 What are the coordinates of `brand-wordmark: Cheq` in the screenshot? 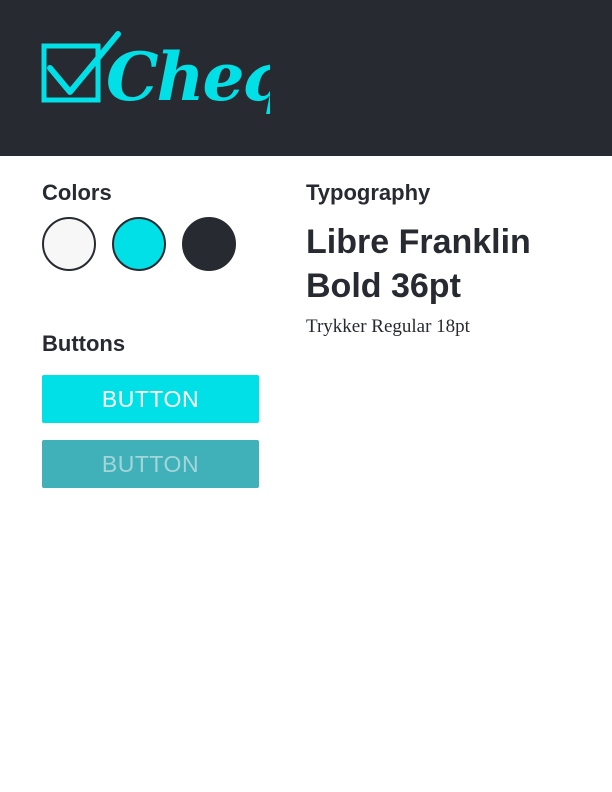 It's located at (188, 77).